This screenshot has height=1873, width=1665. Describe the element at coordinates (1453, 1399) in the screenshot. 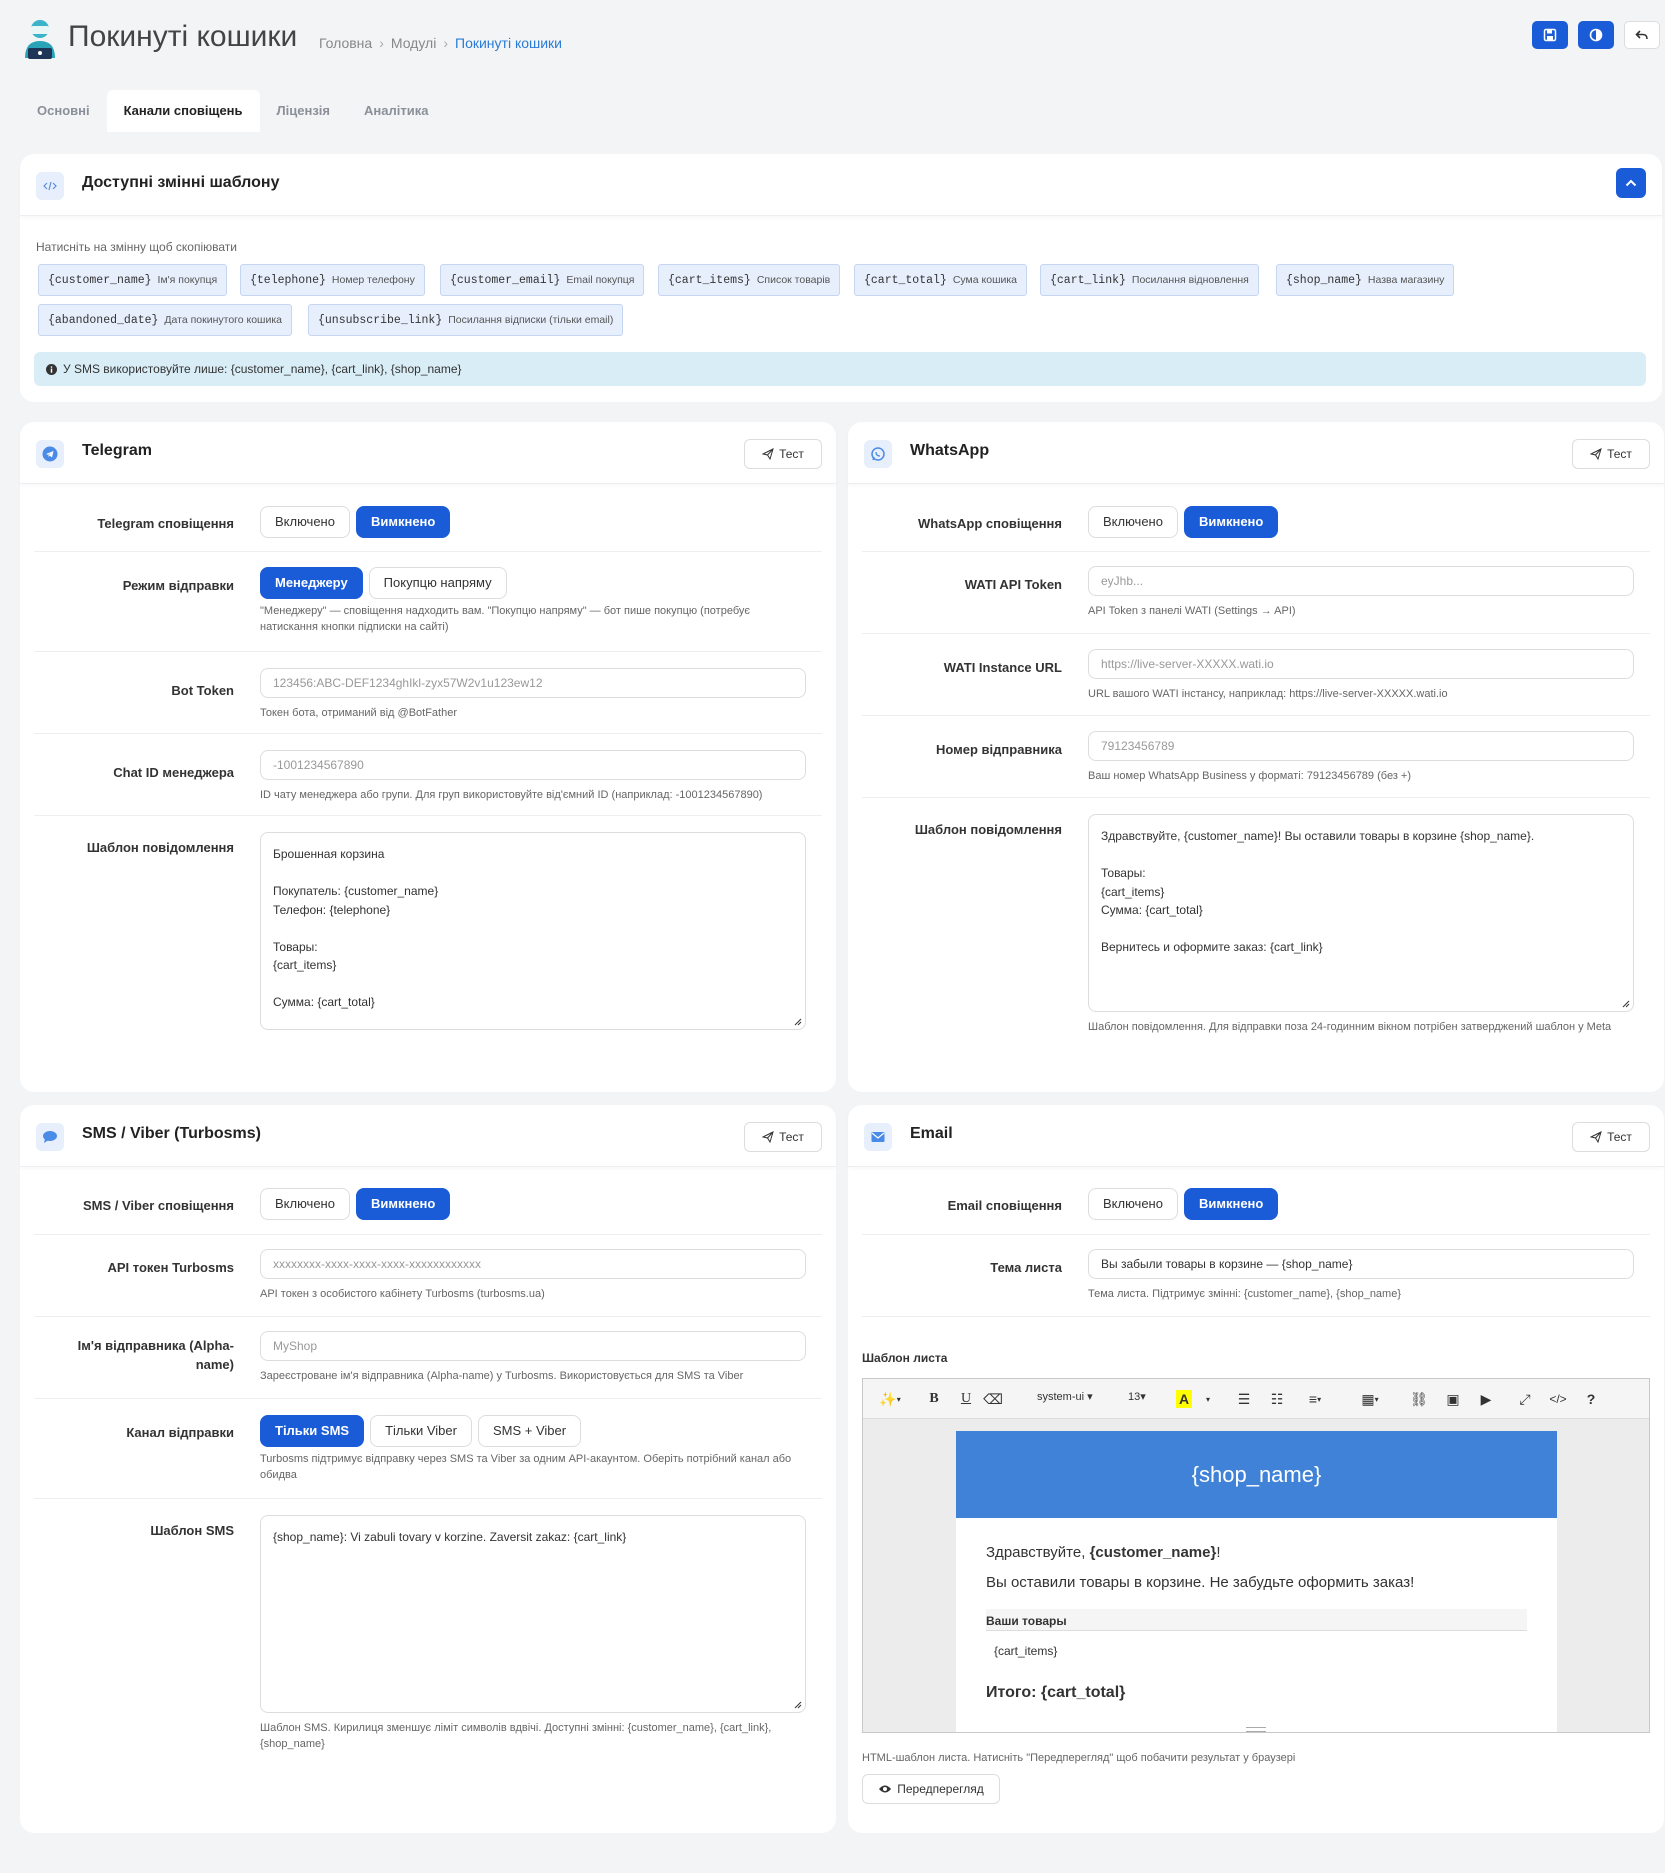

I see `image-icon: ▣` at that location.